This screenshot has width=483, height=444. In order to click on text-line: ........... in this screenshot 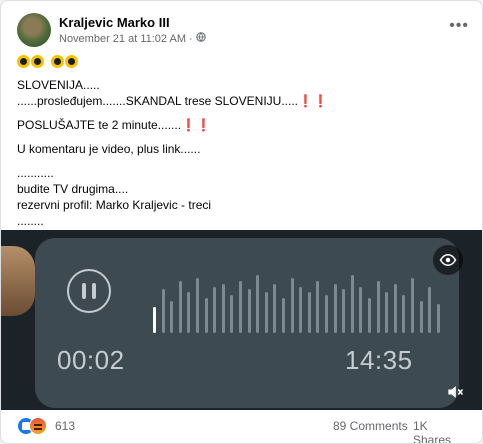, I will do `click(35, 173)`.